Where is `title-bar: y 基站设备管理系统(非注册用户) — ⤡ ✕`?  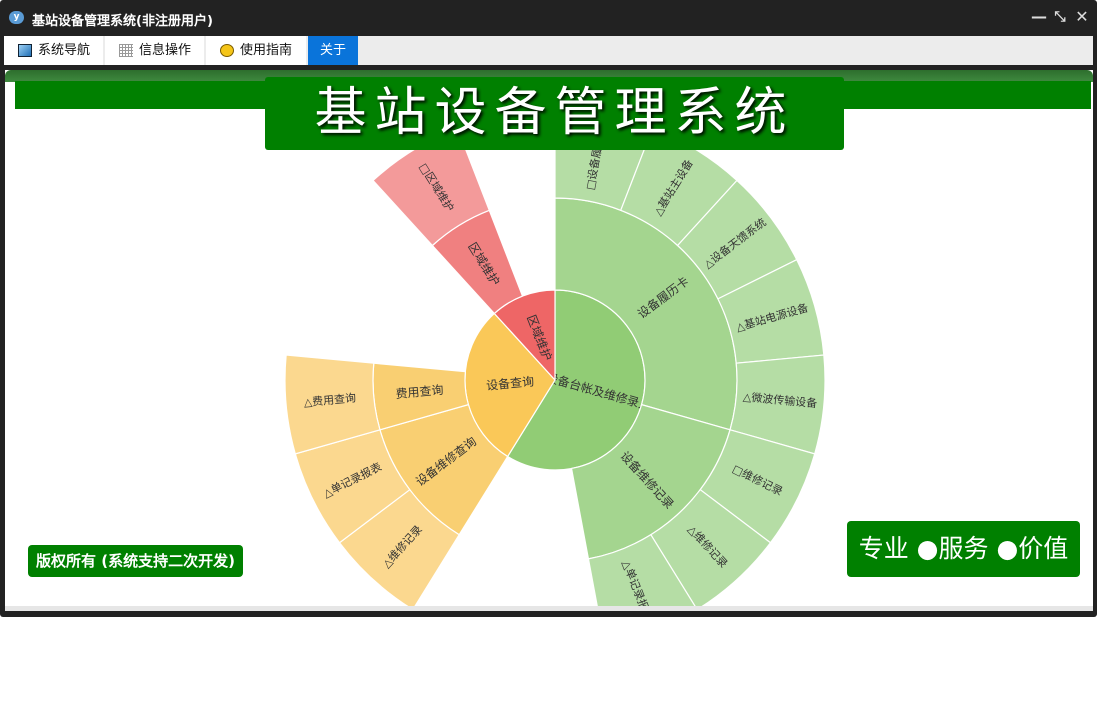 title-bar: y 基站设备管理系统(非注册用户) — ⤡ ✕ is located at coordinates (548, 18).